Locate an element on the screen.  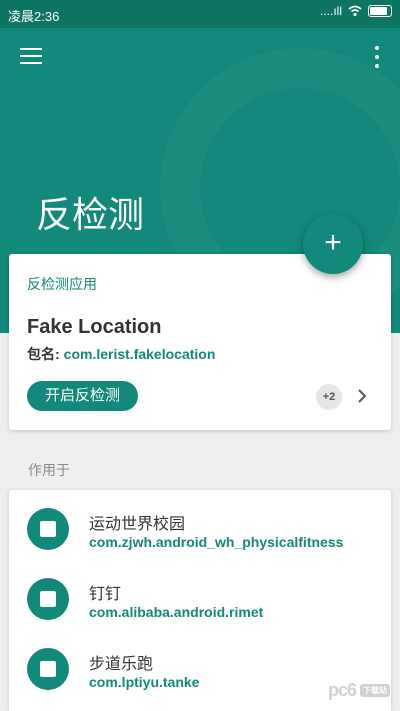
extra-apps-badge: +2 is located at coordinates (329, 397).